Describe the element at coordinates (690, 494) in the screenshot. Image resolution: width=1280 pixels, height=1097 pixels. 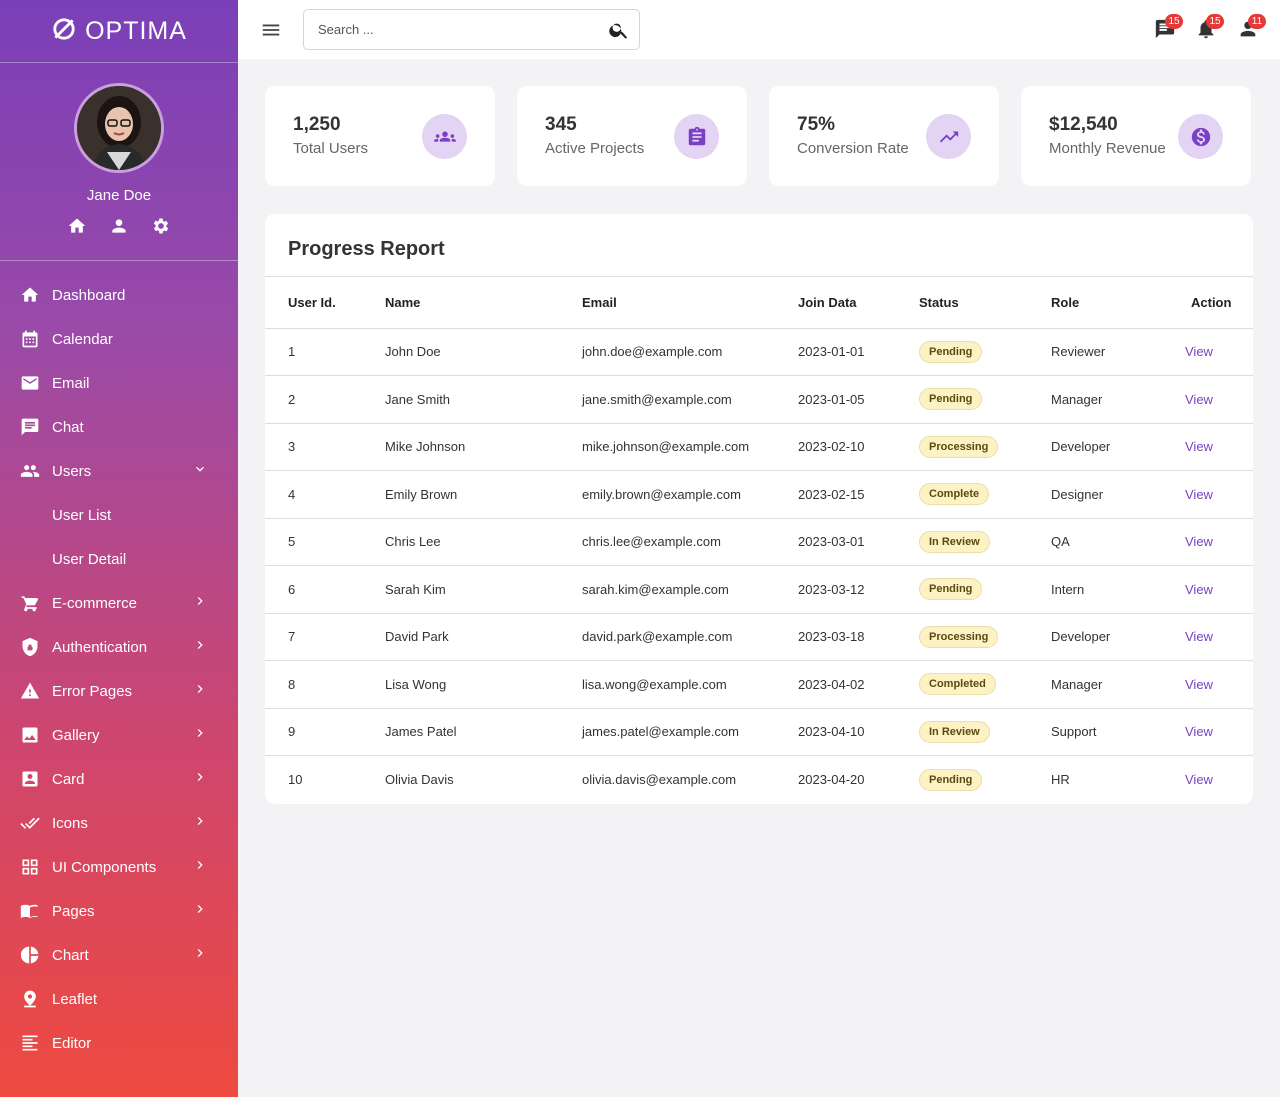
I see `cell-email: emily.brown@example.com` at that location.